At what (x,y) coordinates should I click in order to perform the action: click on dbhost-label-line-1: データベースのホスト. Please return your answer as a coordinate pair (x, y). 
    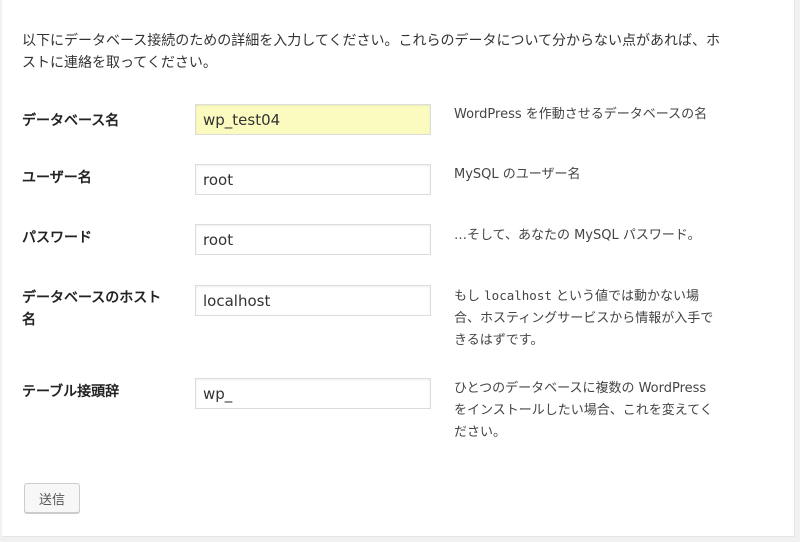
    Looking at the image, I should click on (92, 298).